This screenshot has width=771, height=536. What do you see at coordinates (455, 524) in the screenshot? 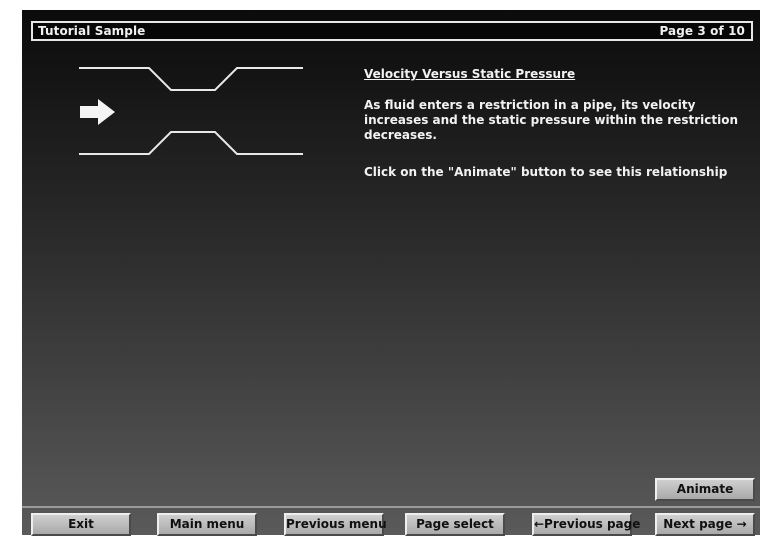
I see `page-select-button: Page select` at bounding box center [455, 524].